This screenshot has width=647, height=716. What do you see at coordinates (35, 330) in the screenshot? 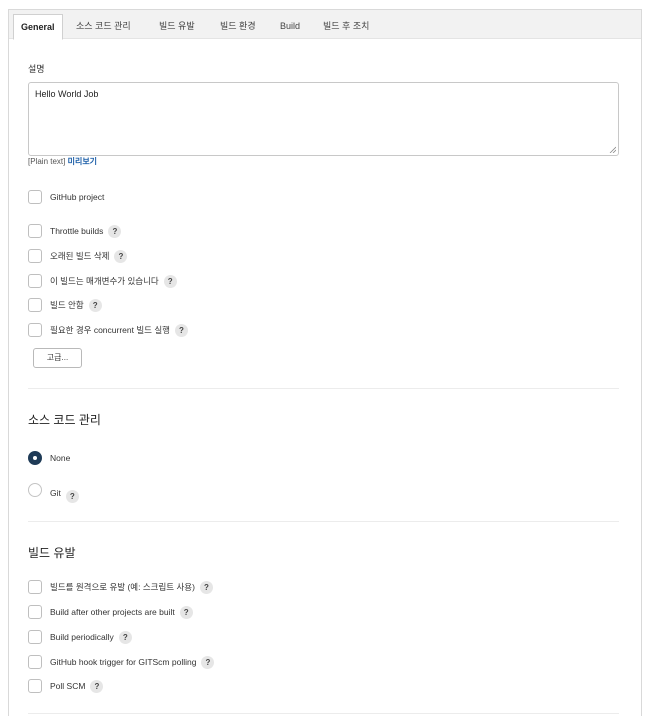
I see `concurrent-builds-checkbox` at bounding box center [35, 330].